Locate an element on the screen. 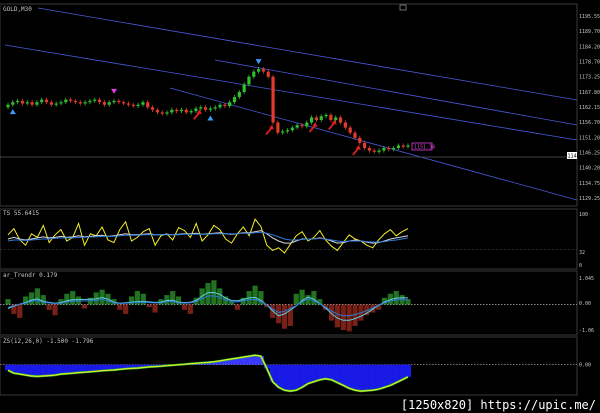 This screenshot has height=413, width=600. zs-tick-label: 0.00 is located at coordinates (585, 366).